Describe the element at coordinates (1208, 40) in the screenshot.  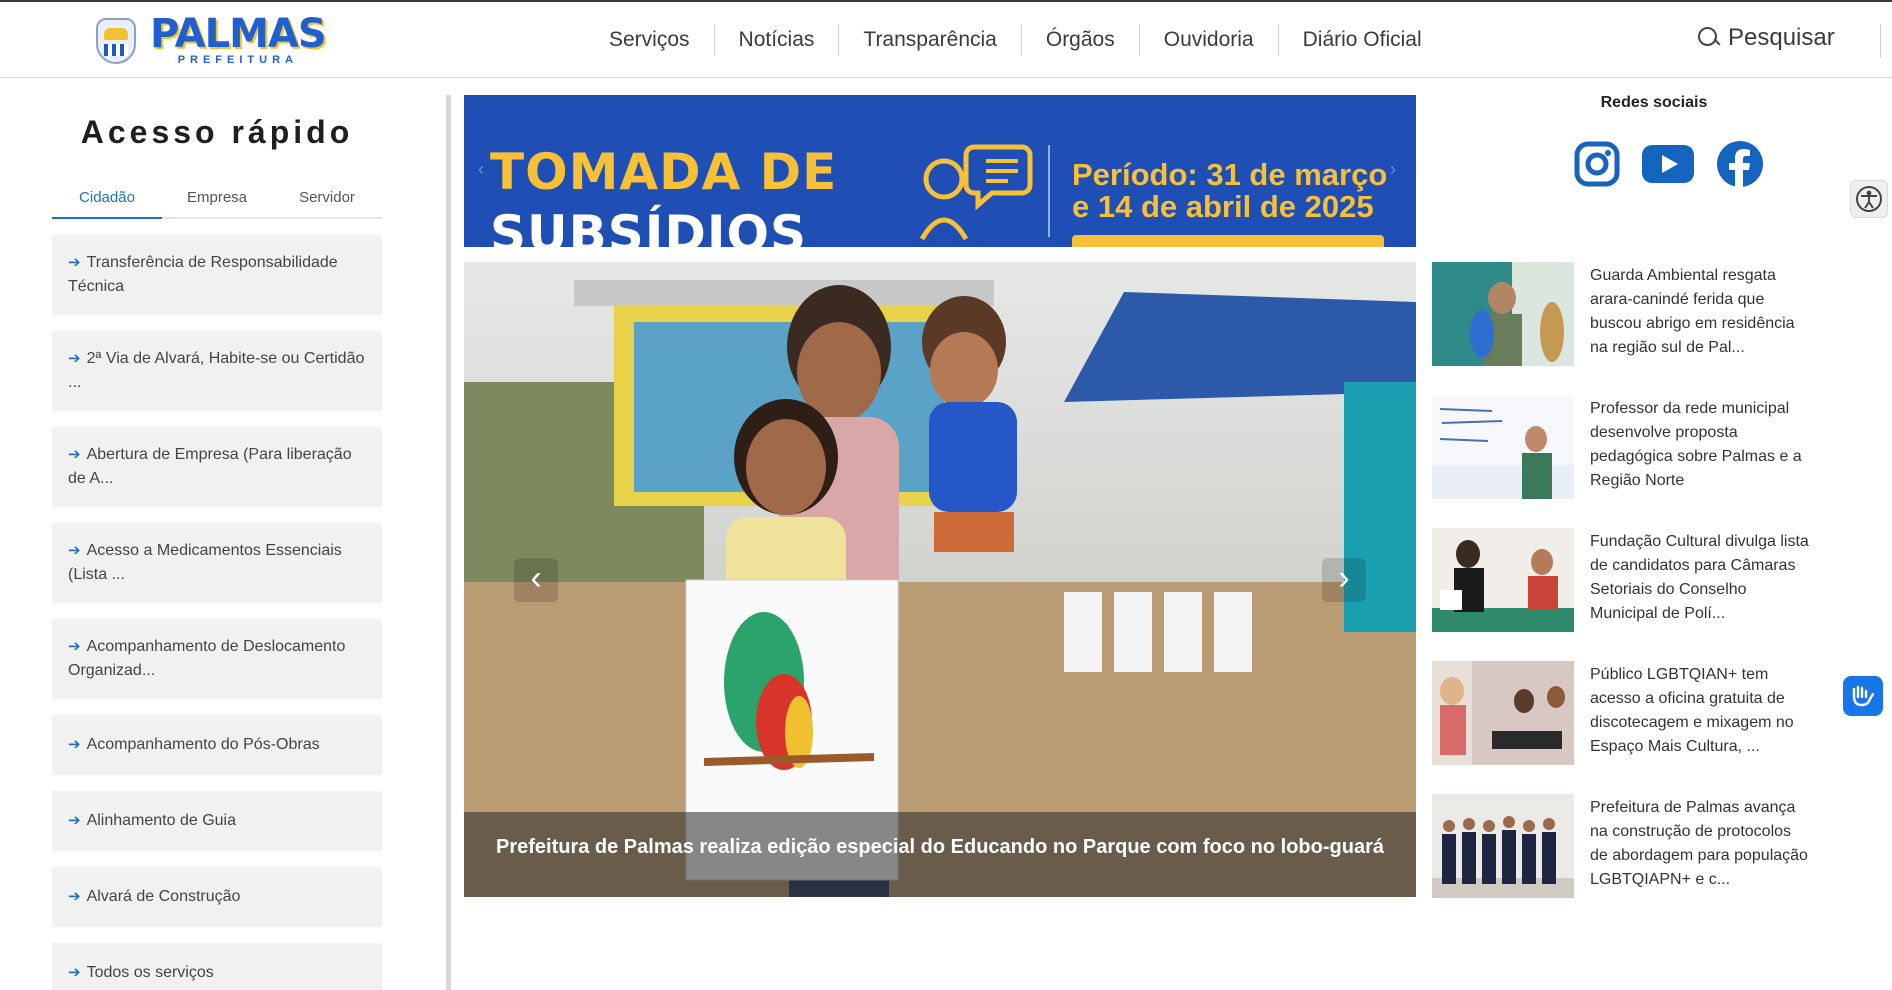
I see `nav-ouvidoria: Ouvidoria` at that location.